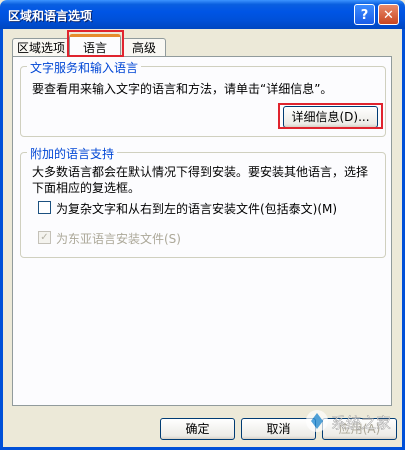  Describe the element at coordinates (330, 116) in the screenshot. I see `details-highlight-box` at that location.